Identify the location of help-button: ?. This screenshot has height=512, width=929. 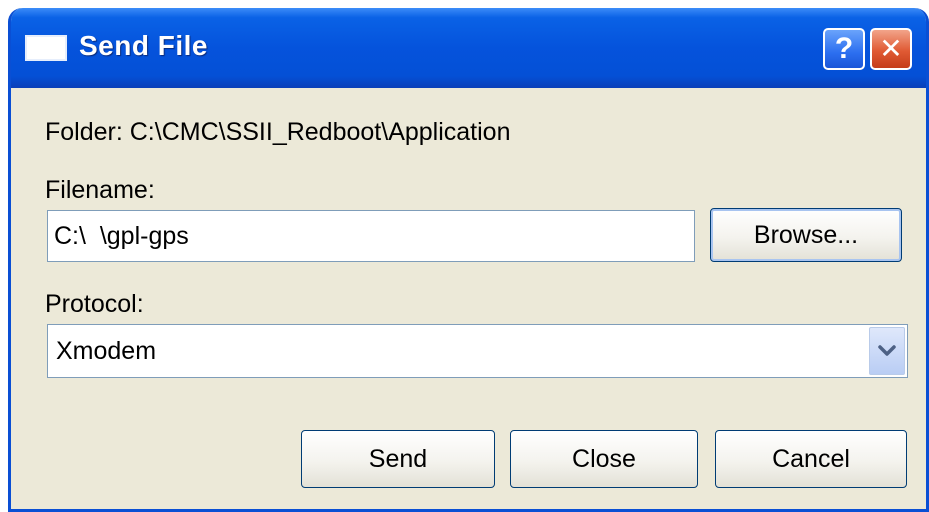
(844, 49).